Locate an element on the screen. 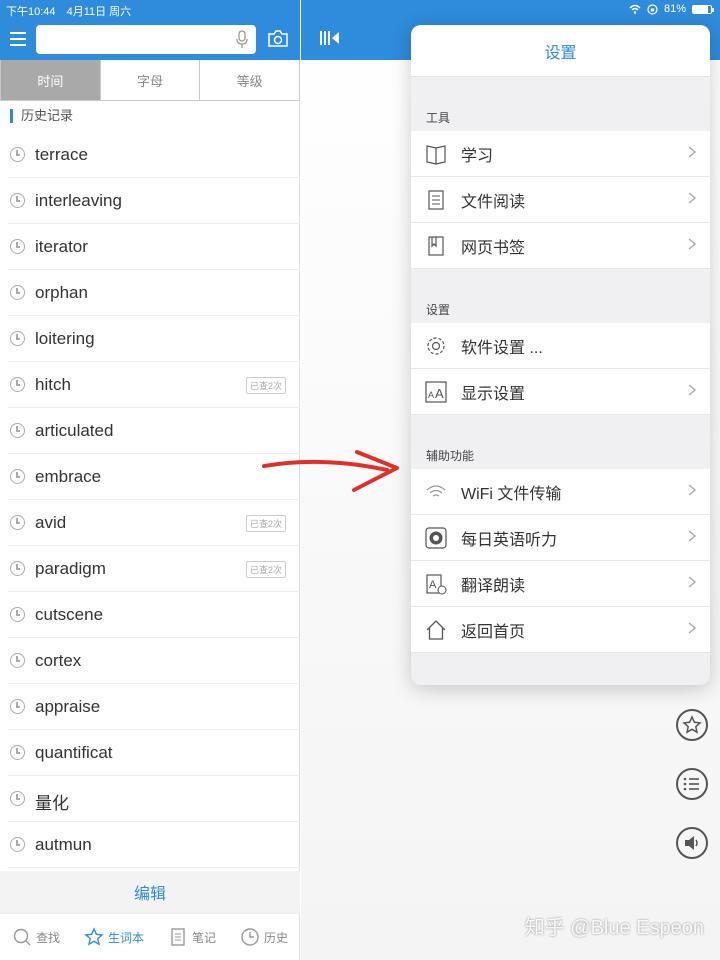 The height and width of the screenshot is (960, 720). favorite-star-icon is located at coordinates (692, 725).